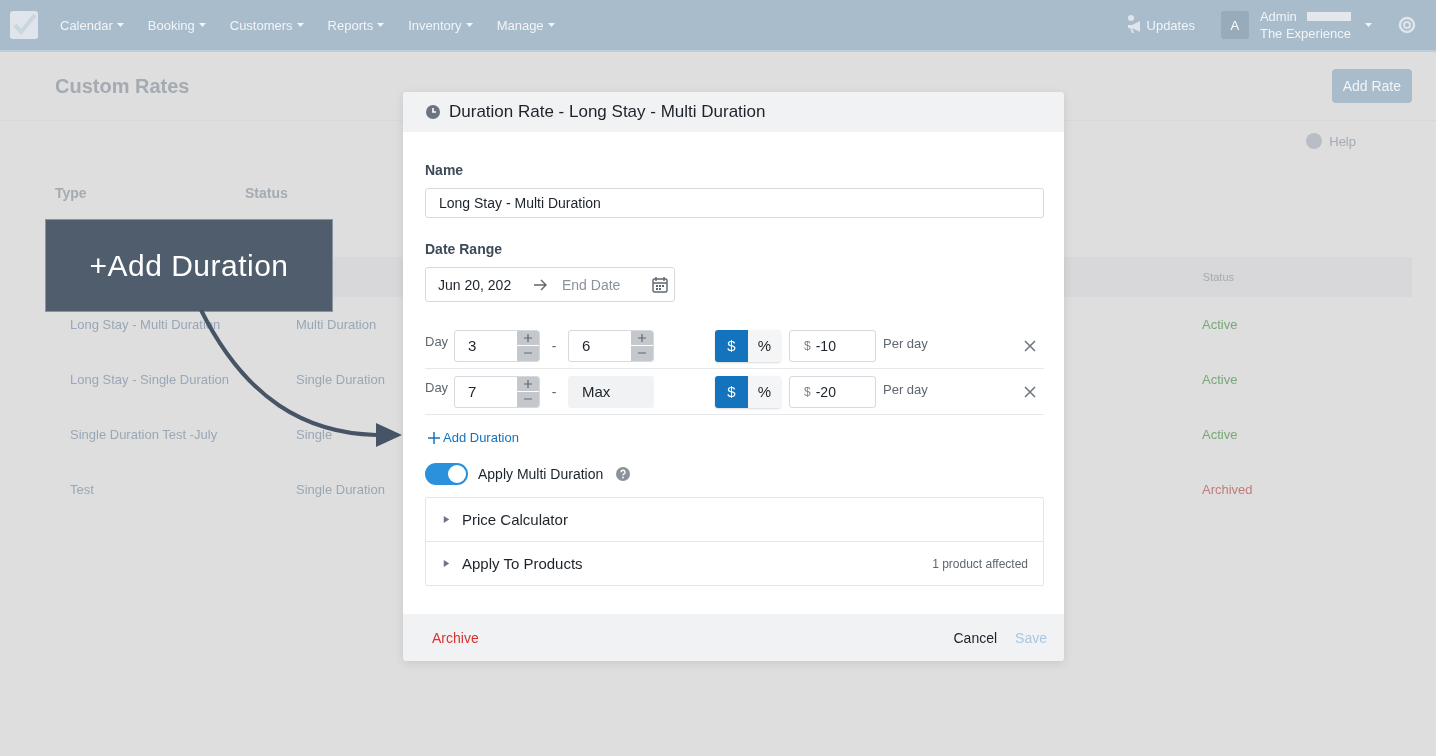  Describe the element at coordinates (1407, 25) in the screenshot. I see `lifebuoy-icon` at that location.